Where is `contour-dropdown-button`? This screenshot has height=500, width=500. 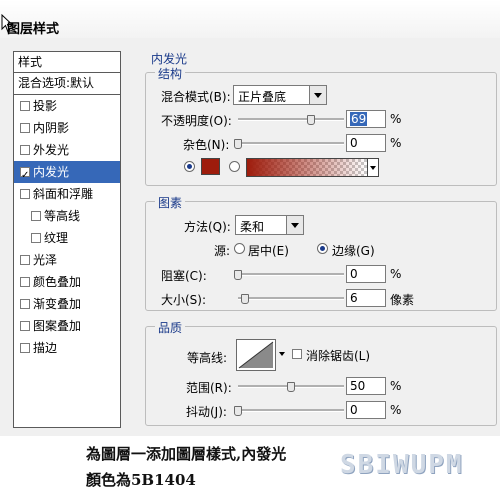 contour-dropdown-button is located at coordinates (282, 355).